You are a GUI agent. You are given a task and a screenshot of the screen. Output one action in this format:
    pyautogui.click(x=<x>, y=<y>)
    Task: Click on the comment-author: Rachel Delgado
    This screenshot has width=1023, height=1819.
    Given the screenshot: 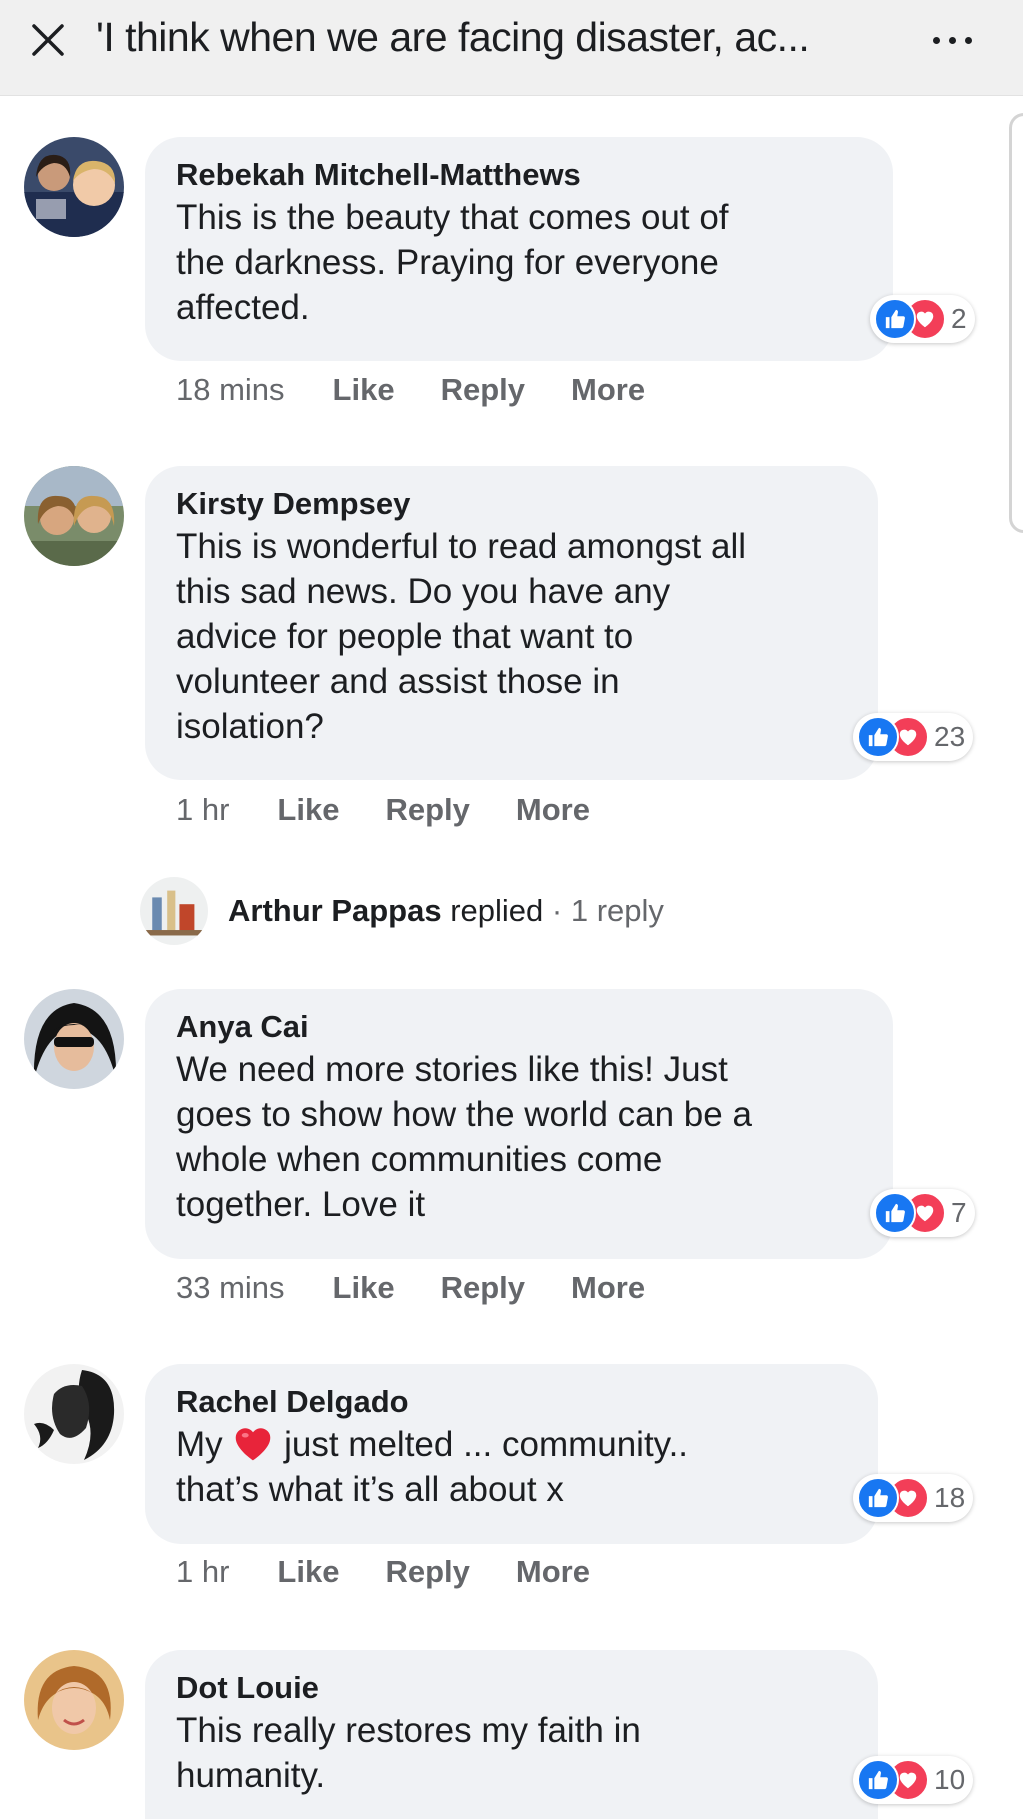 What is the action you would take?
    pyautogui.click(x=513, y=1402)
    